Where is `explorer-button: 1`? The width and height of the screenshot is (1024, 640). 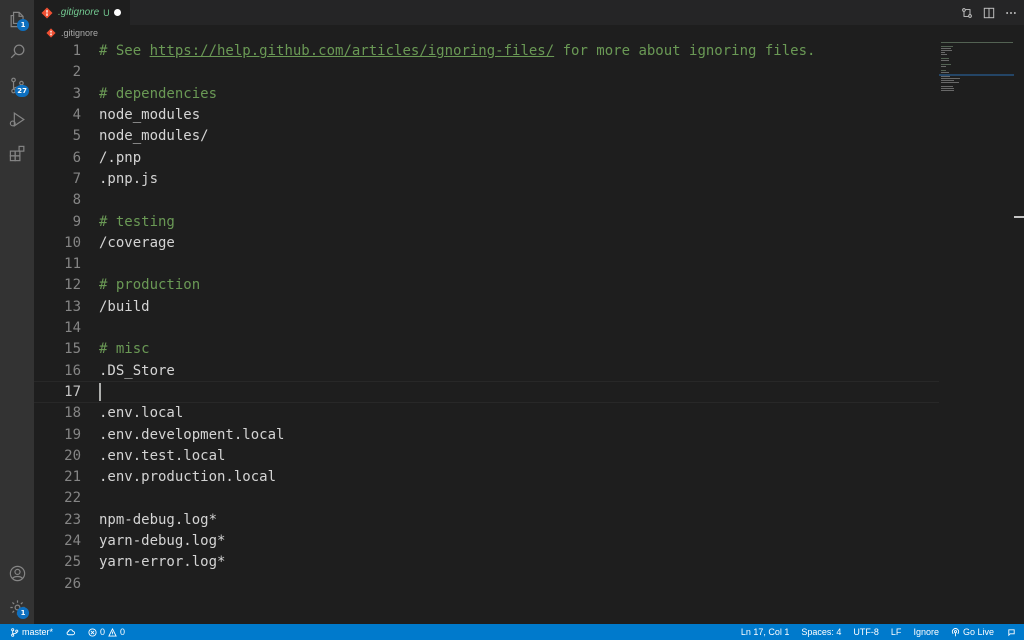
explorer-button: 1 is located at coordinates (17, 19).